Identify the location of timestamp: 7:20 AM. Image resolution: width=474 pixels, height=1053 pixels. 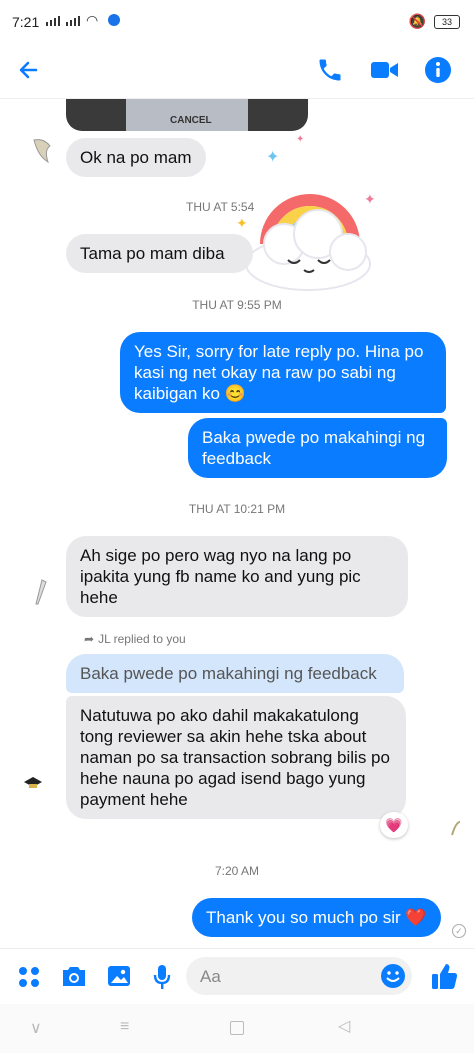
(237, 871).